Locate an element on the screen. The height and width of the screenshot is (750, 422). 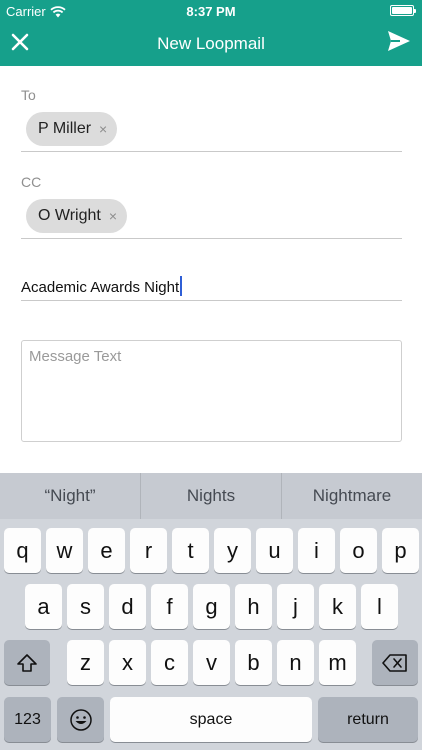
key-r: r is located at coordinates (148, 550).